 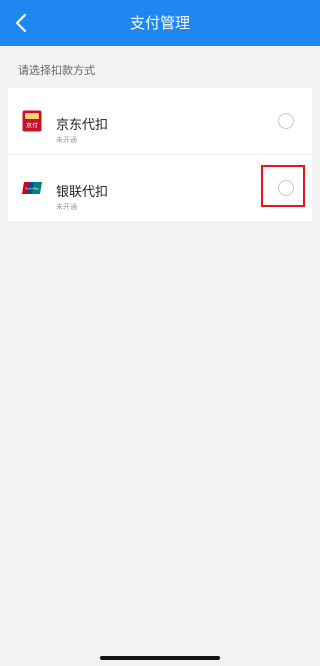 I want to click on payment-option-title: 银联代扣, so click(x=82, y=192).